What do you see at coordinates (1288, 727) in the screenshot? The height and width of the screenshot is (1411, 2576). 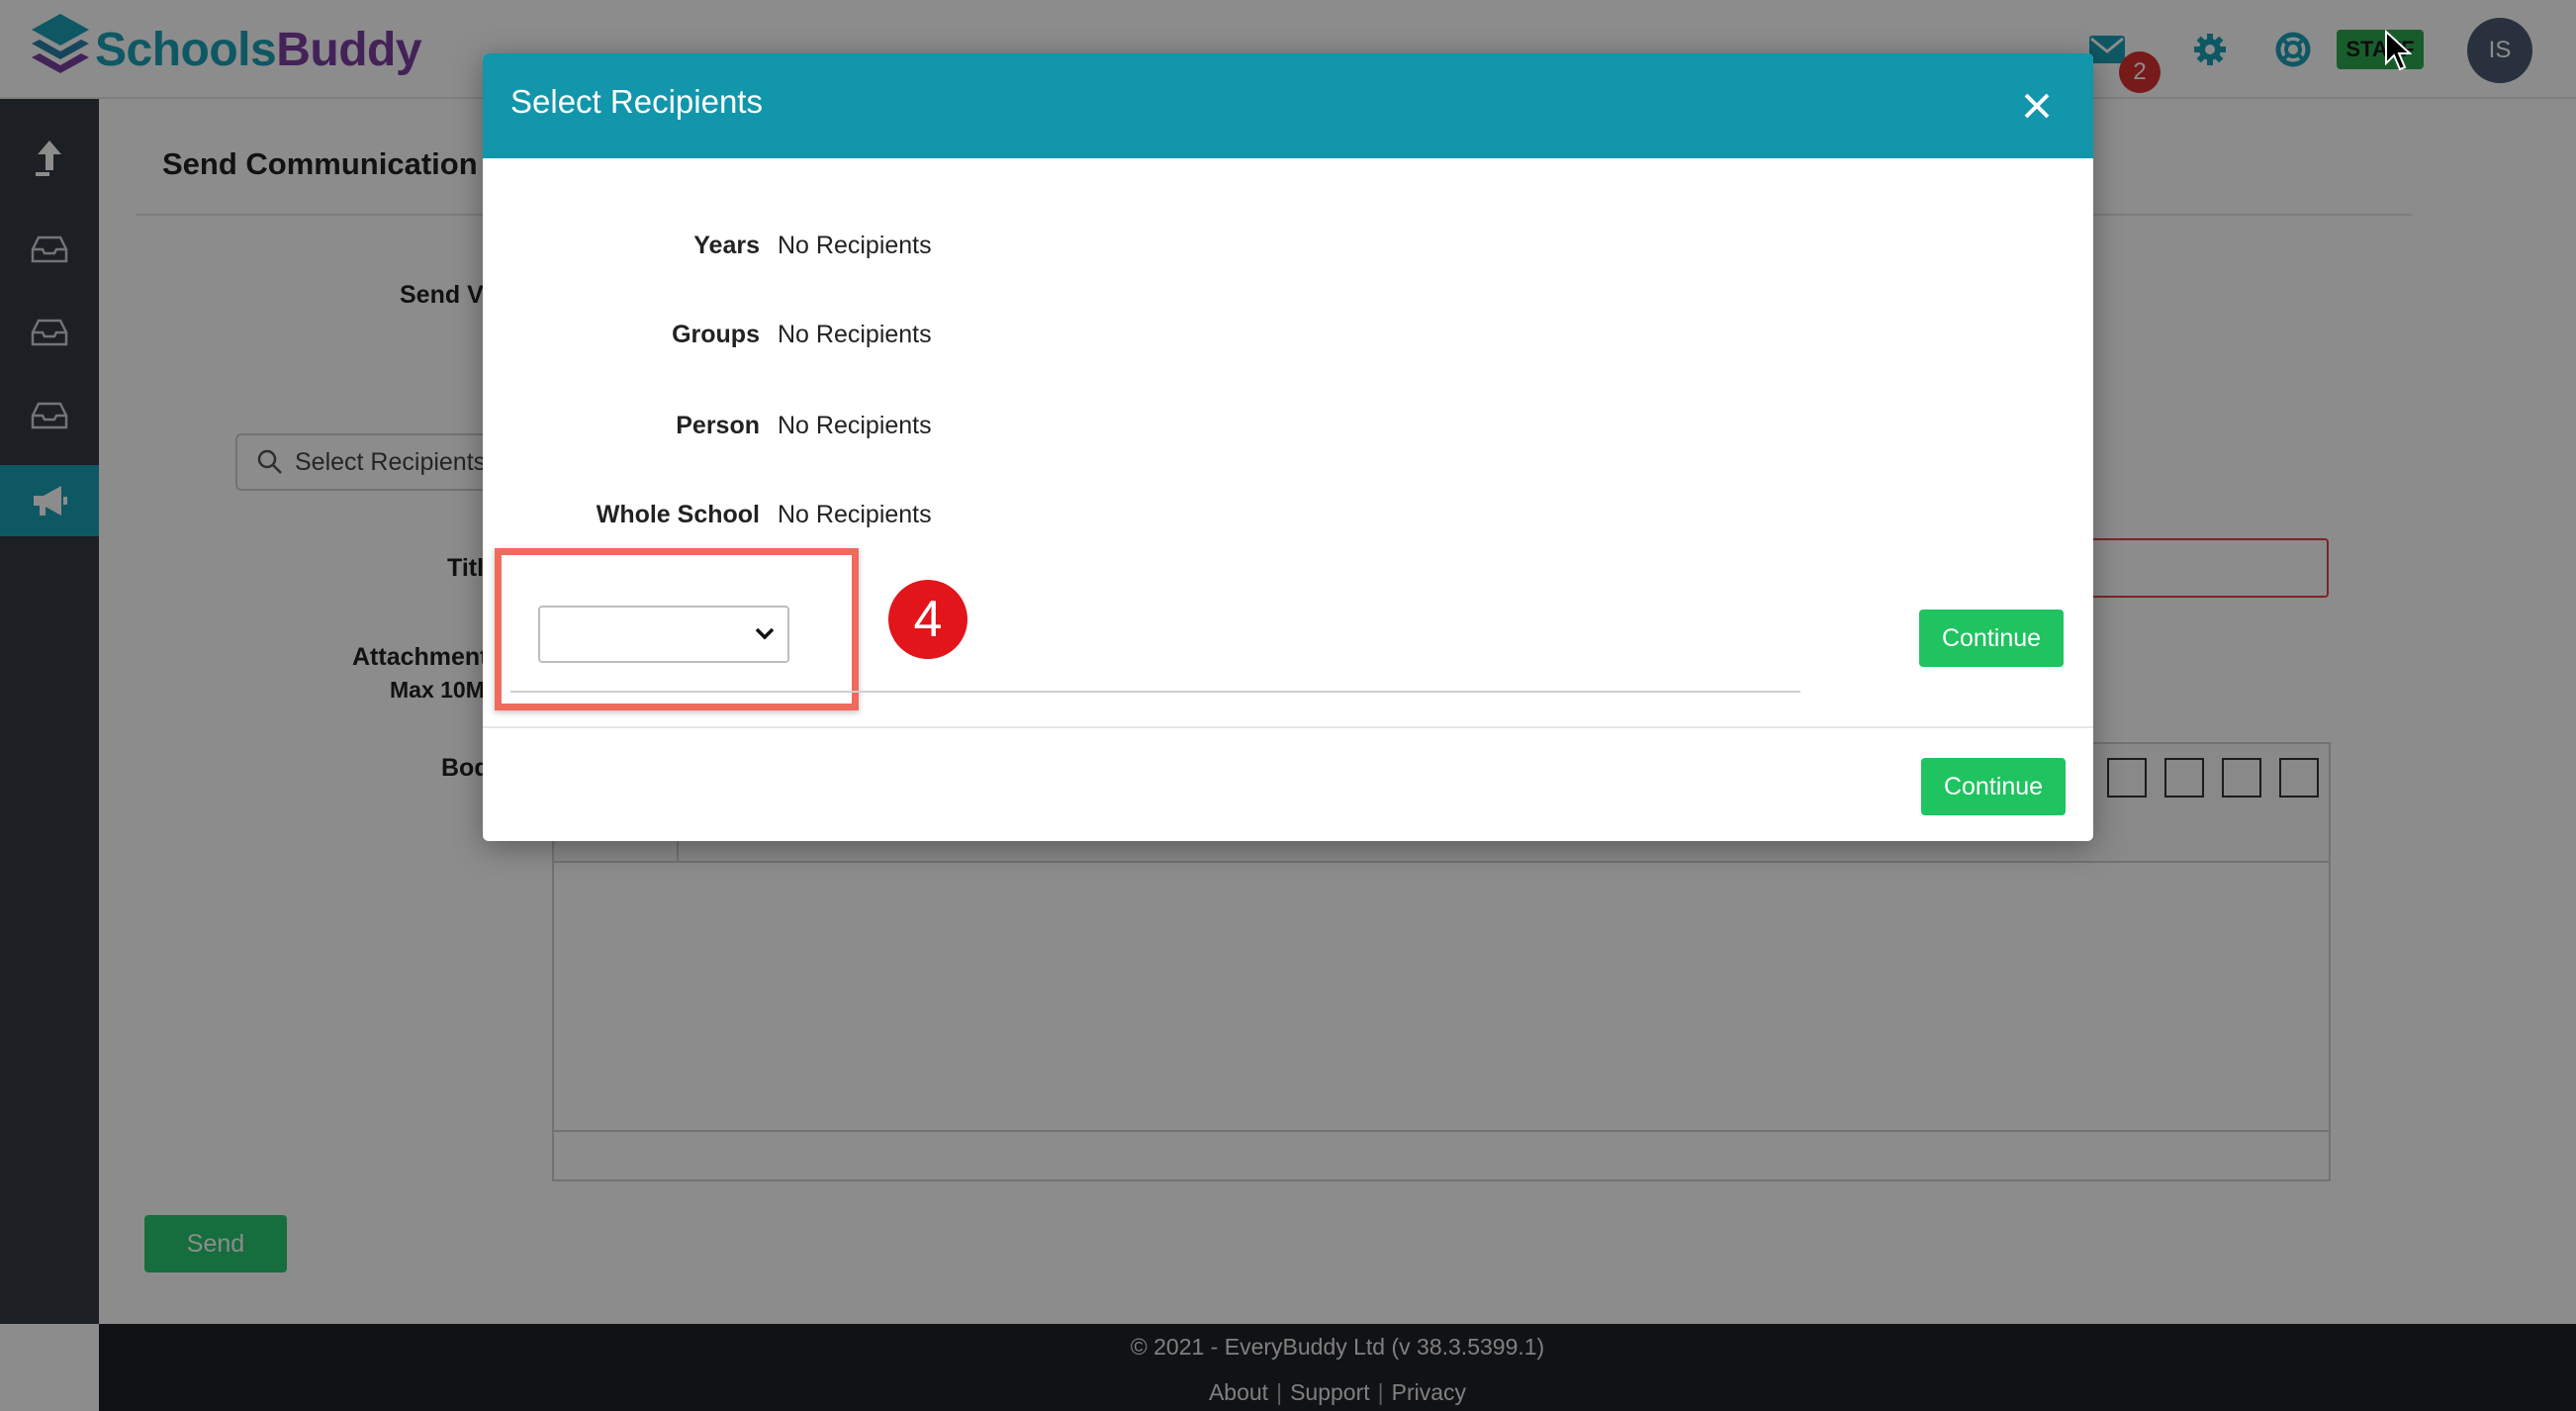 I see `modal-footer-divider` at bounding box center [1288, 727].